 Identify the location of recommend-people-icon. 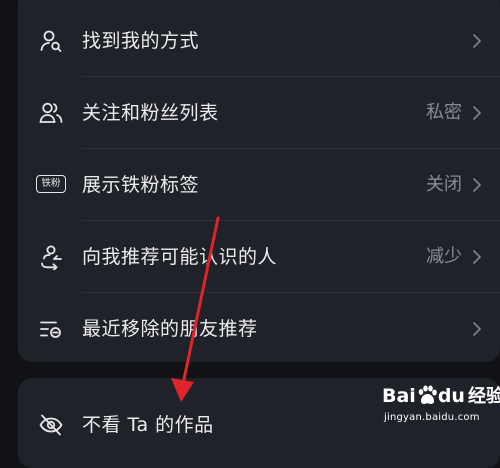
(51, 257).